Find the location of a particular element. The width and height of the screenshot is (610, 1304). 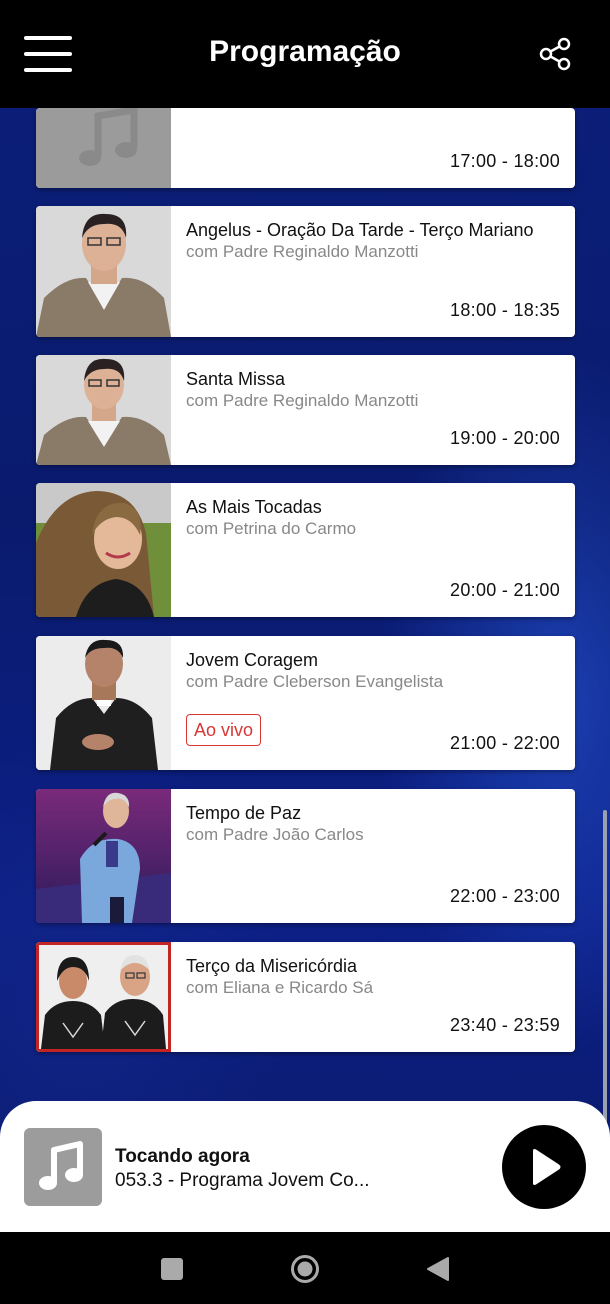

system-nav-bar is located at coordinates (305, 1268).